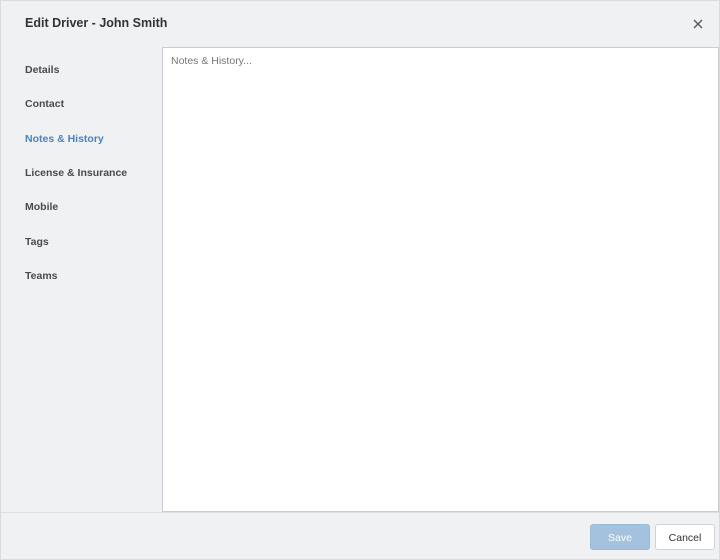 This screenshot has height=560, width=720. I want to click on sidebar-item-tags: Tags, so click(37, 242).